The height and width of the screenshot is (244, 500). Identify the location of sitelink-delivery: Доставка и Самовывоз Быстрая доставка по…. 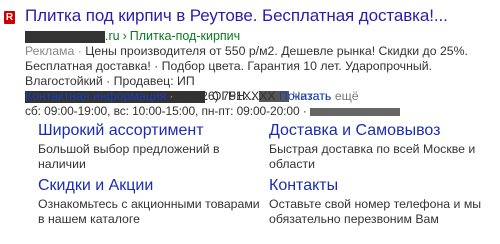
(381, 146).